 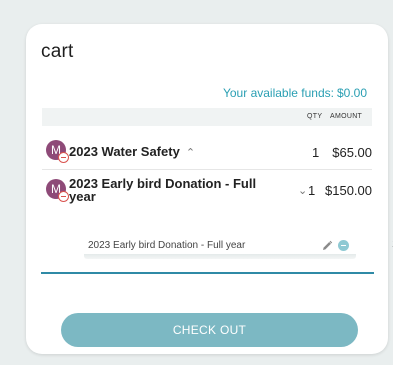 What do you see at coordinates (327, 246) in the screenshot?
I see `pencil-icon` at bounding box center [327, 246].